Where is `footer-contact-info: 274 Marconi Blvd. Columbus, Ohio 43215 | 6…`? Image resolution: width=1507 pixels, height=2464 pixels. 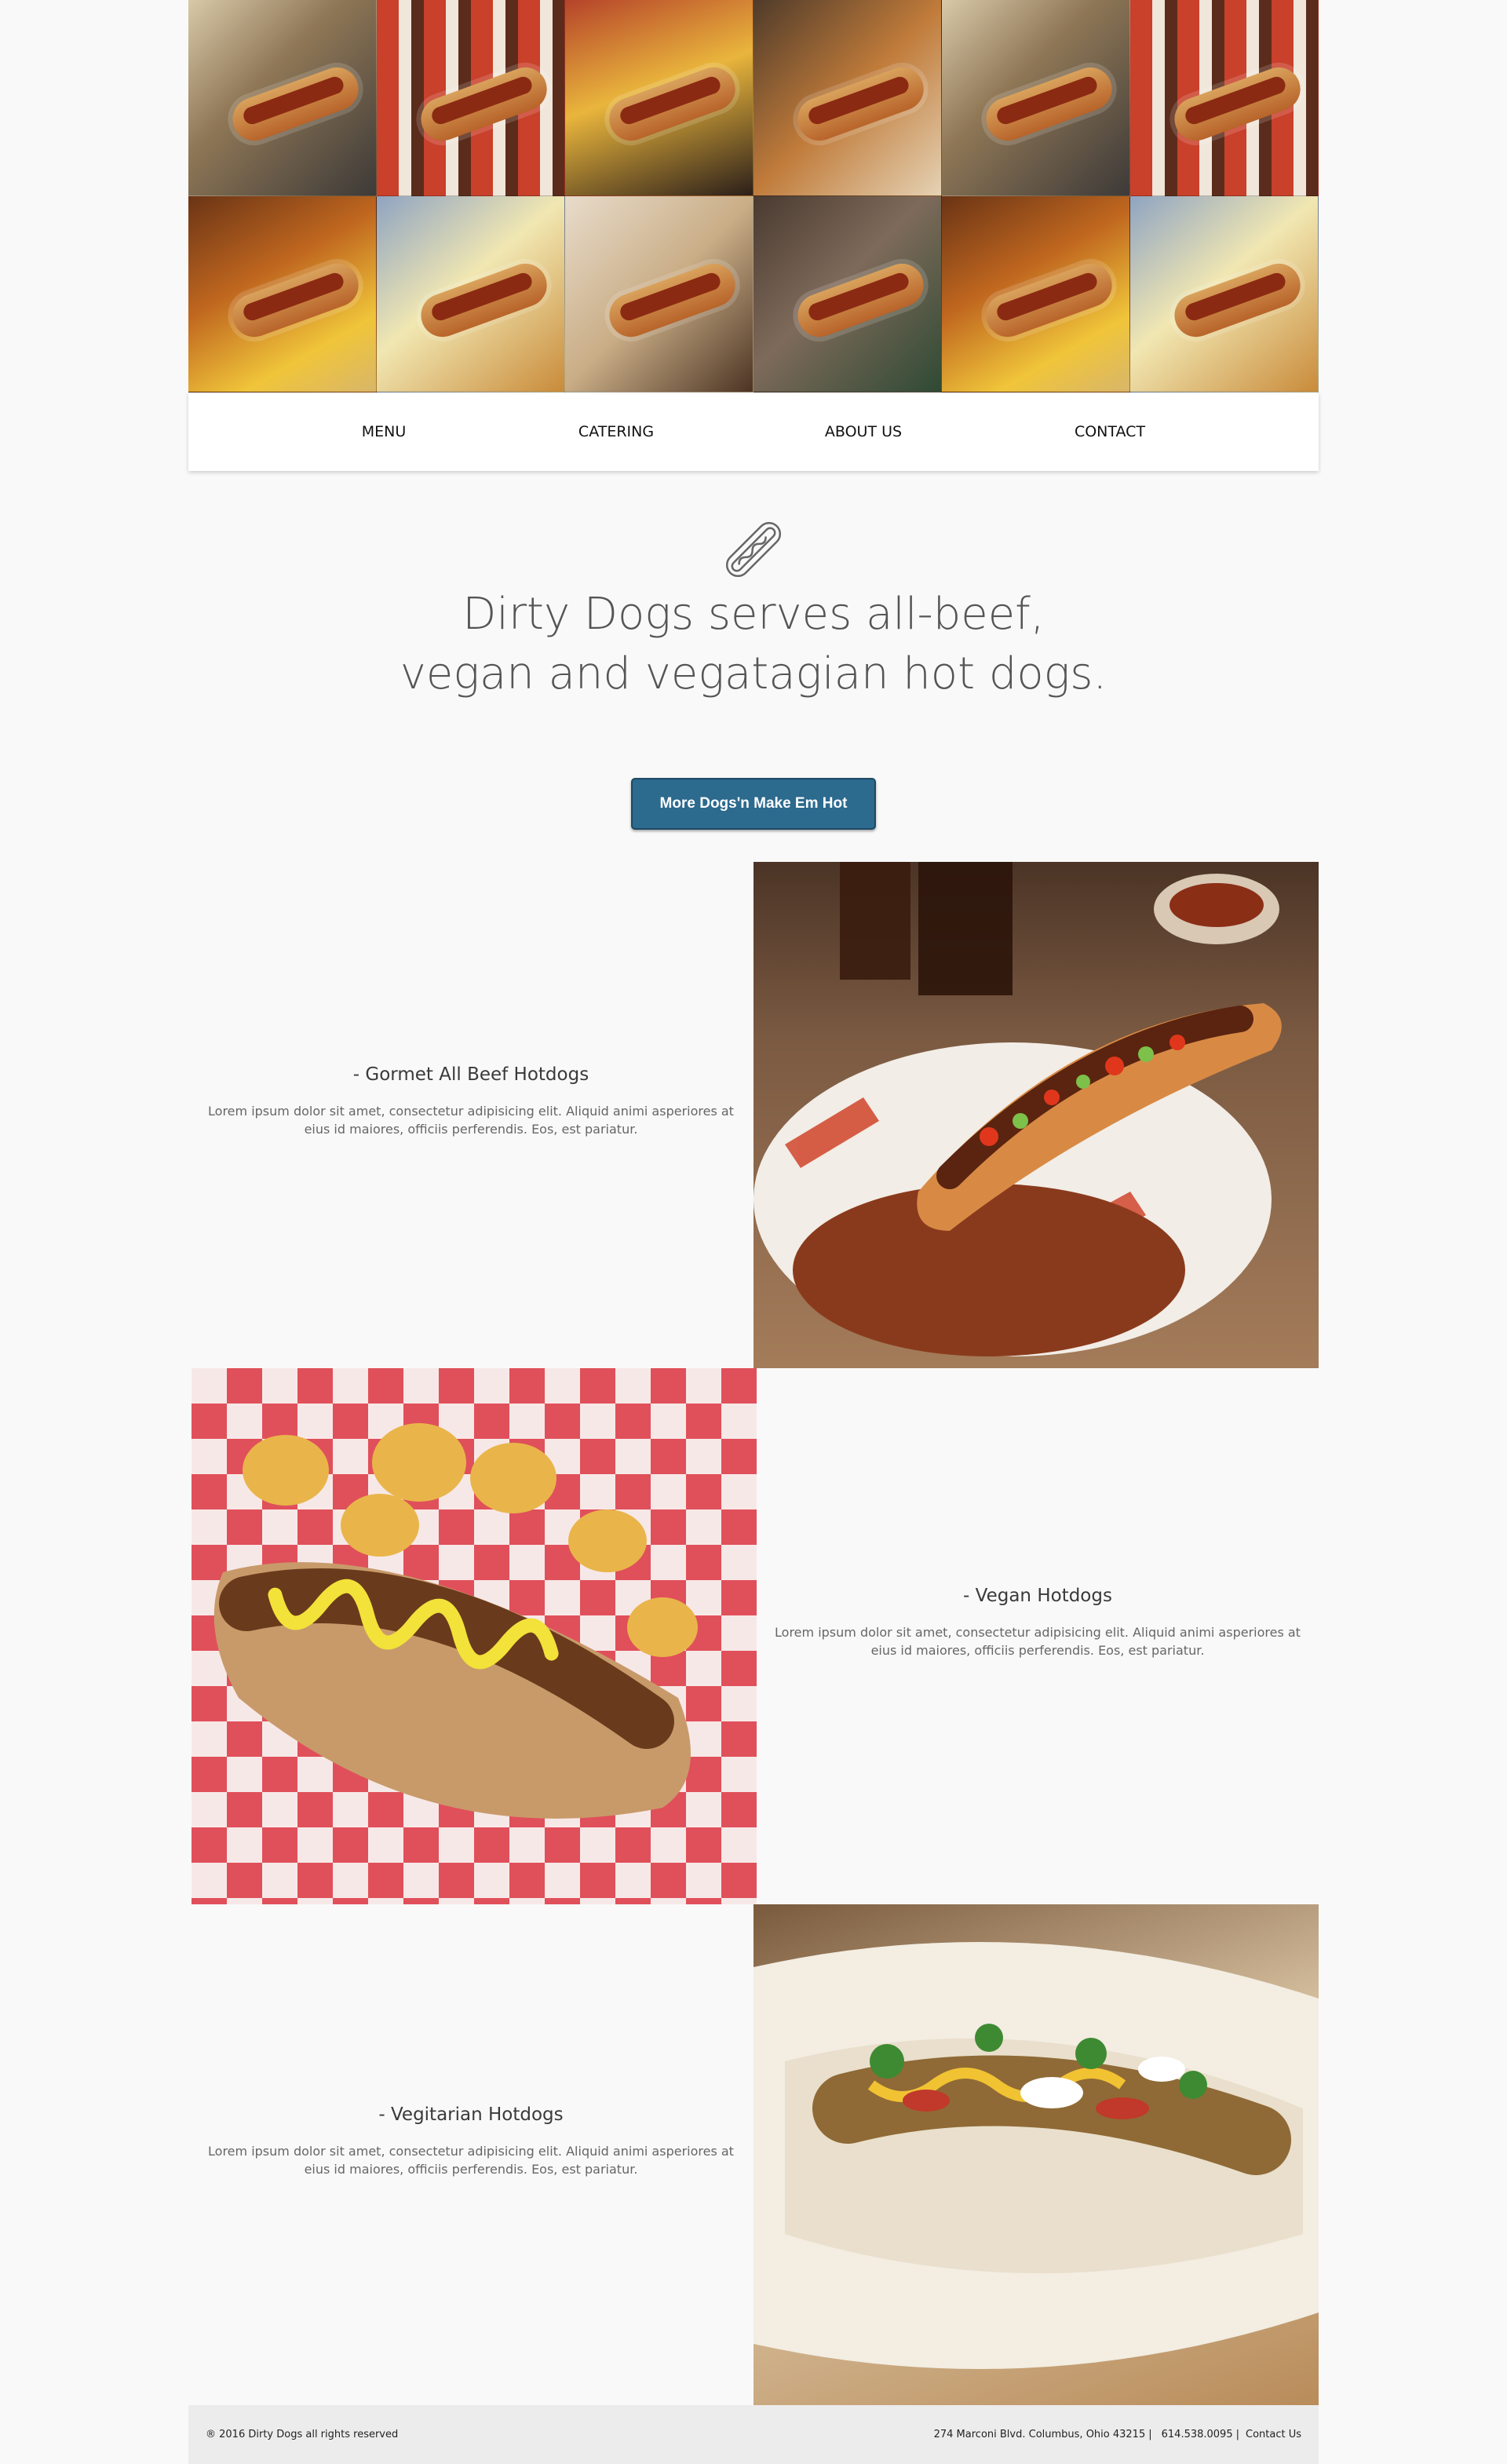 footer-contact-info: 274 Marconi Blvd. Columbus, Ohio 43215 | 6… is located at coordinates (1116, 2434).